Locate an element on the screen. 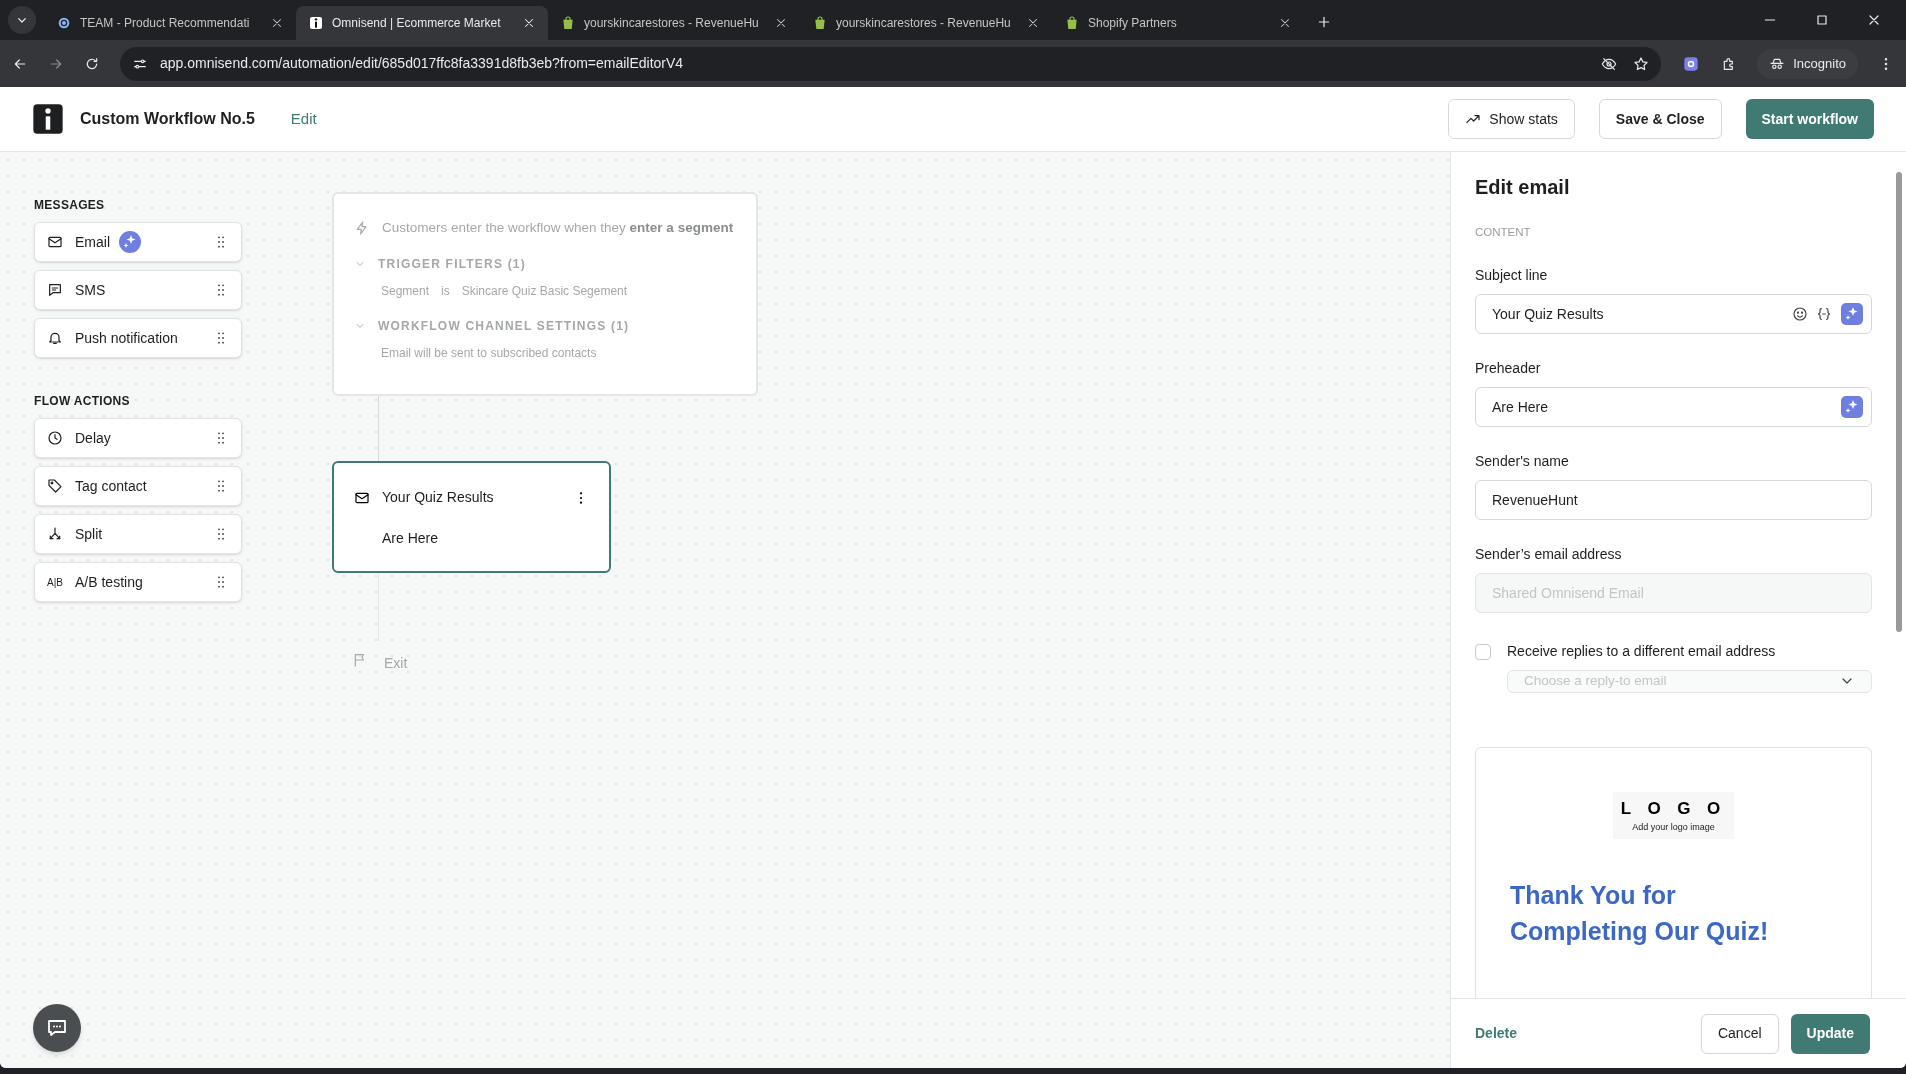 This screenshot has height=1074, width=1906. field-label: Sender’s email address is located at coordinates (1549, 555).